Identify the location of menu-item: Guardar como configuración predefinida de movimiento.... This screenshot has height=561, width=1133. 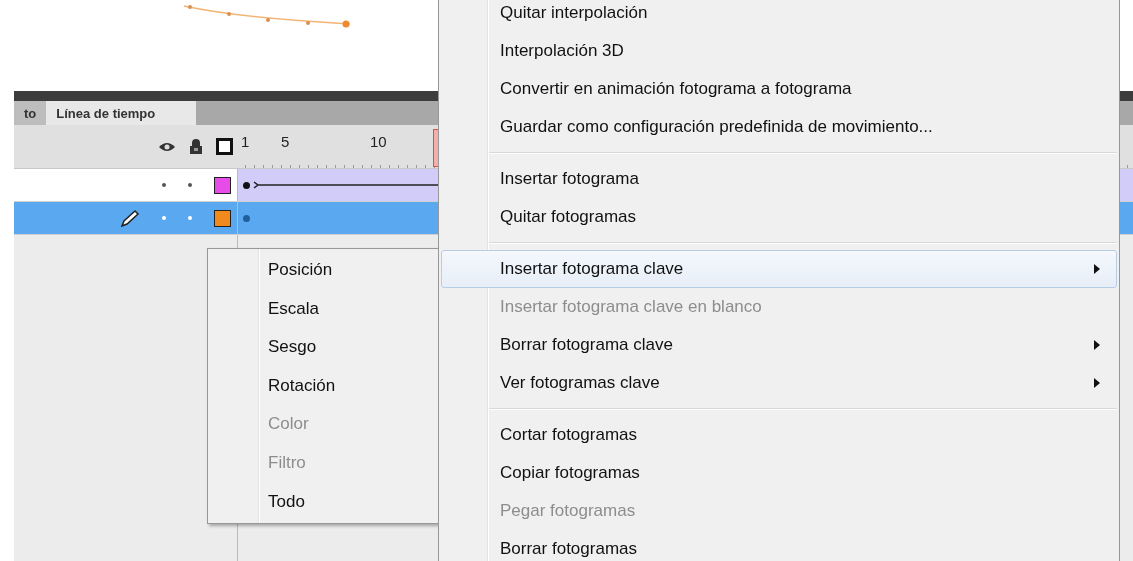
(779, 127).